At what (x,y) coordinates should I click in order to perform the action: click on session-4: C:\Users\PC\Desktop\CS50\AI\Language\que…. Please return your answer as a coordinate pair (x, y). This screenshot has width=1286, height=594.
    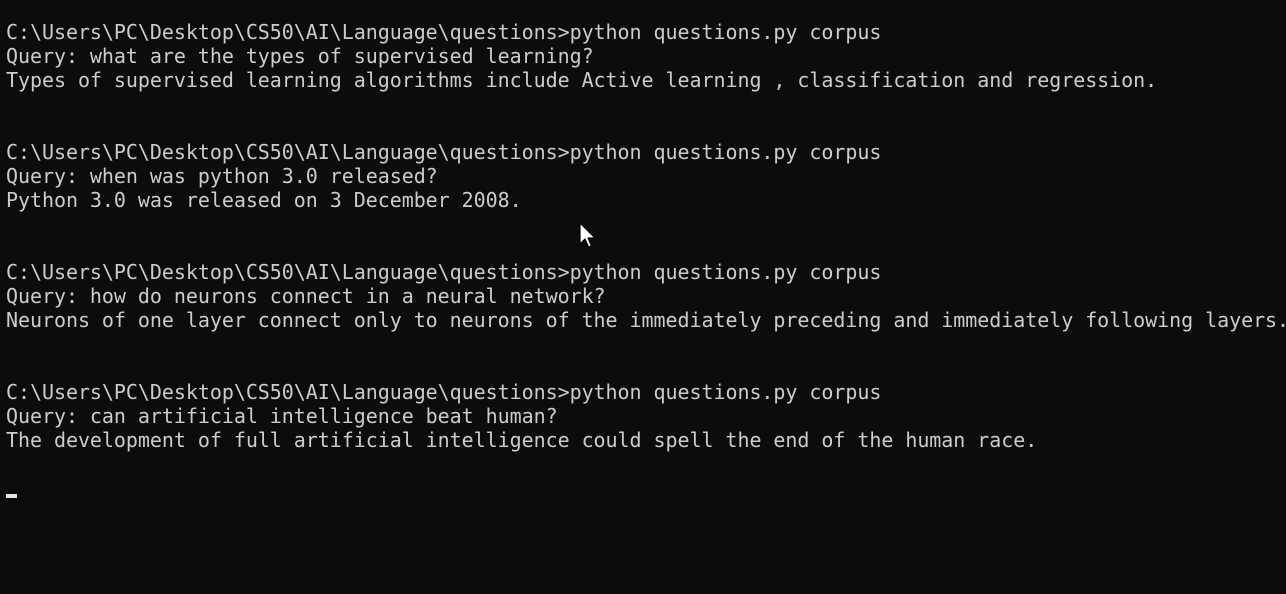
    Looking at the image, I should click on (646, 416).